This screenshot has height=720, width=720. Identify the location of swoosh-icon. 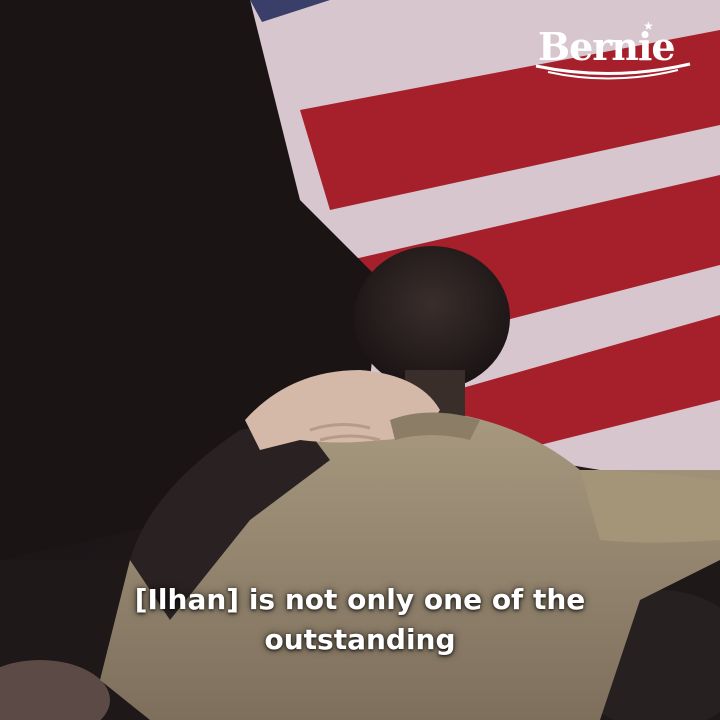
(613, 71).